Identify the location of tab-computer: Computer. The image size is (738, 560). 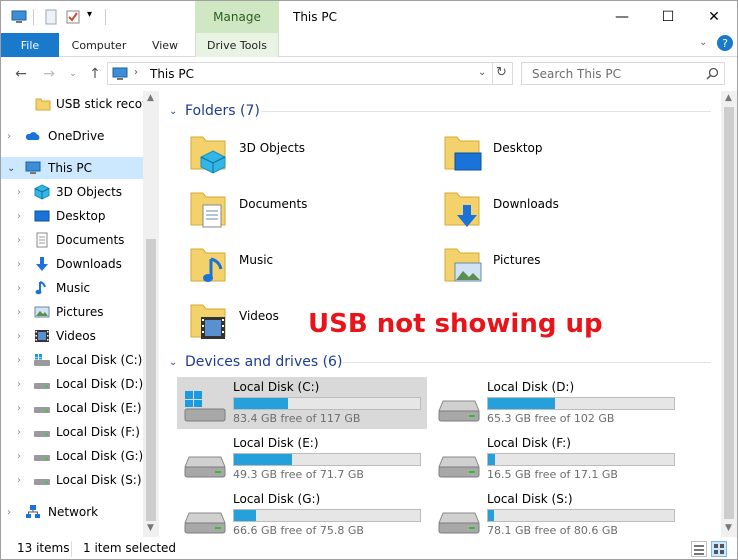
(99, 45).